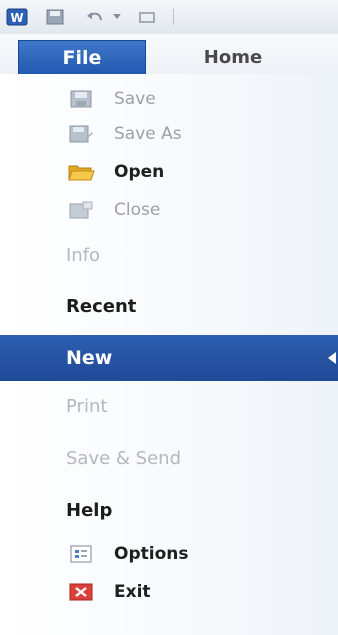  What do you see at coordinates (196, 554) in the screenshot?
I see `options-command: Options` at bounding box center [196, 554].